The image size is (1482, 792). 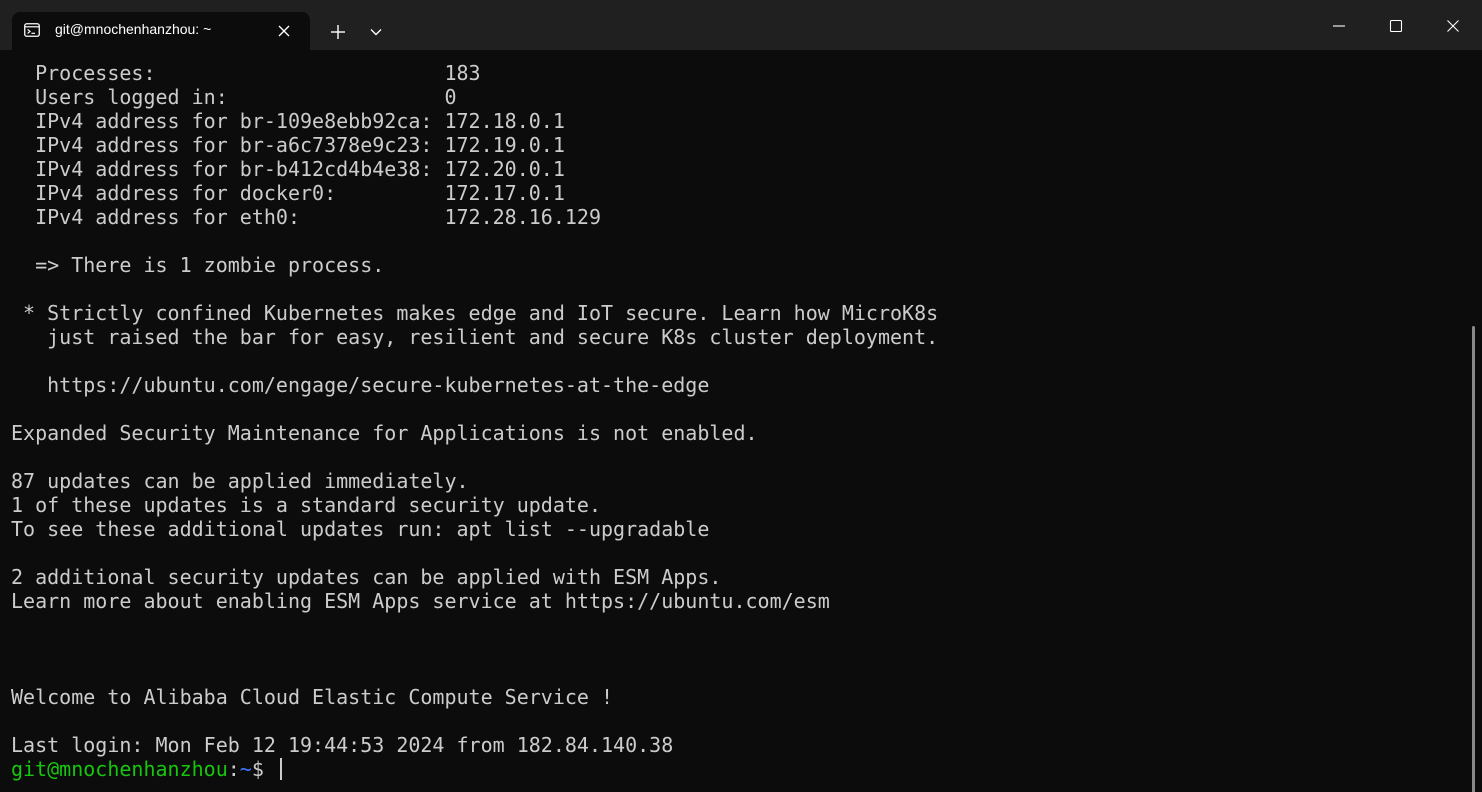 I want to click on prompt-symbol: $, so click(x=263, y=769).